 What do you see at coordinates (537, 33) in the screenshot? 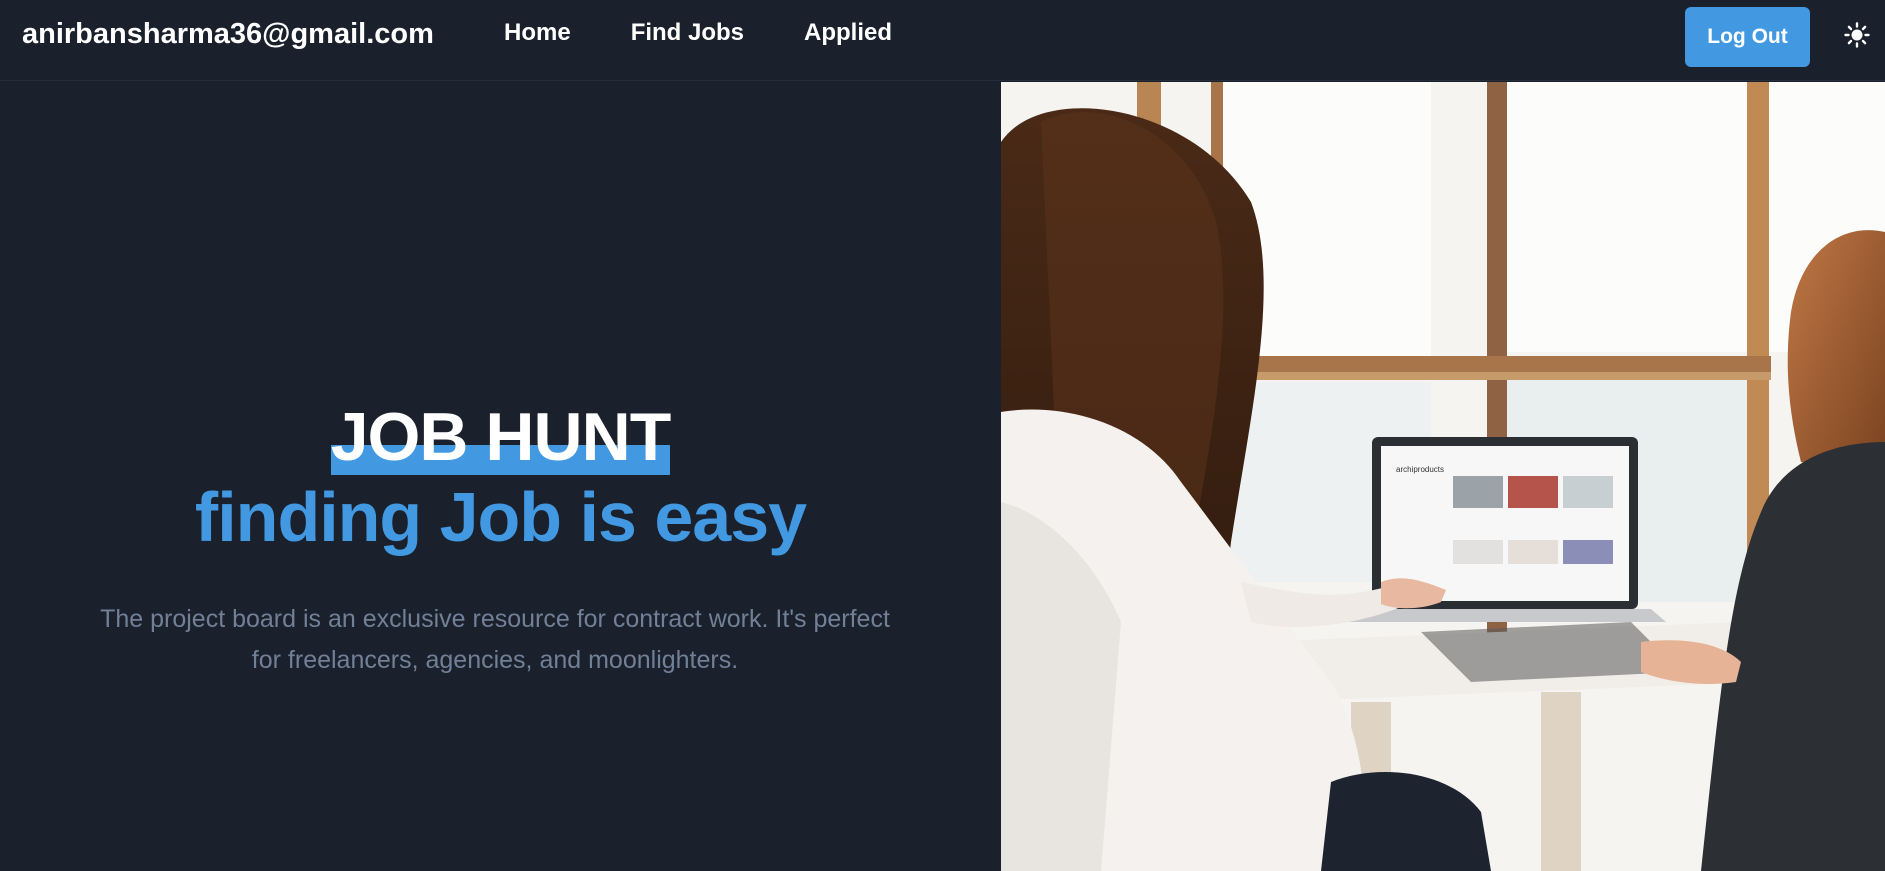
I see `nav-link-home: Home` at bounding box center [537, 33].